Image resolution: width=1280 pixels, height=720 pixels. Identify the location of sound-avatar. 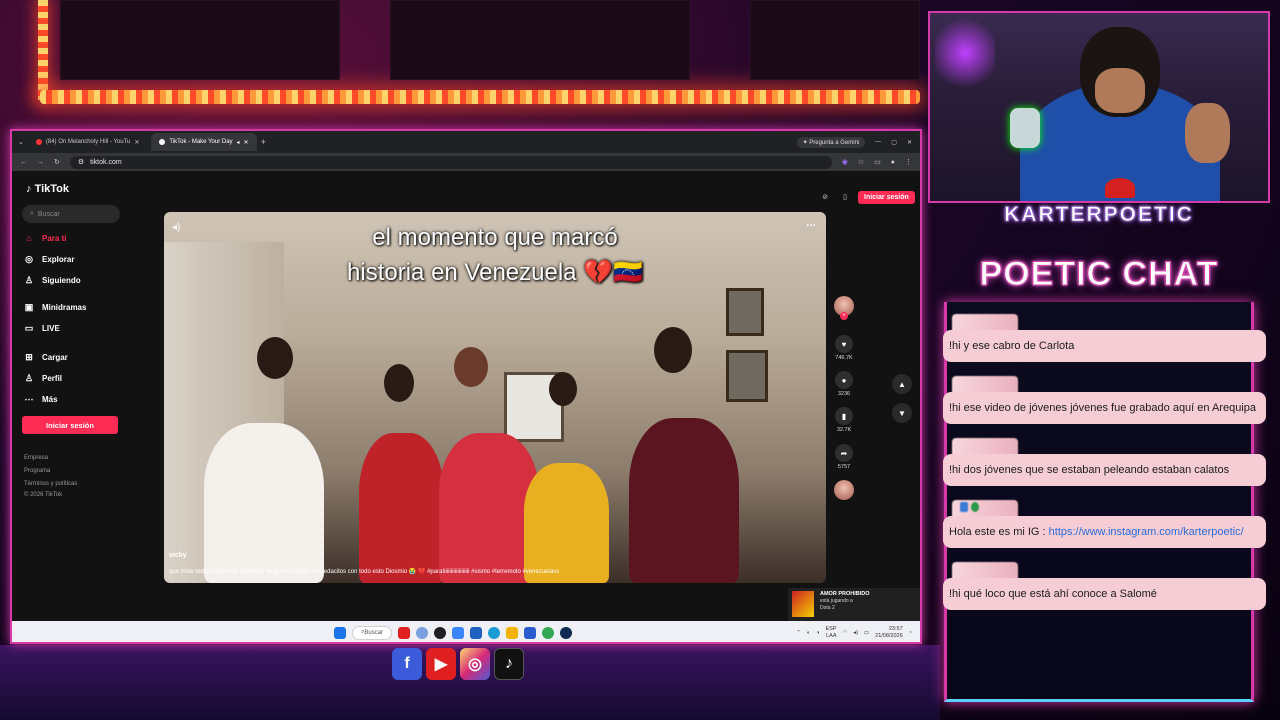
(844, 490).